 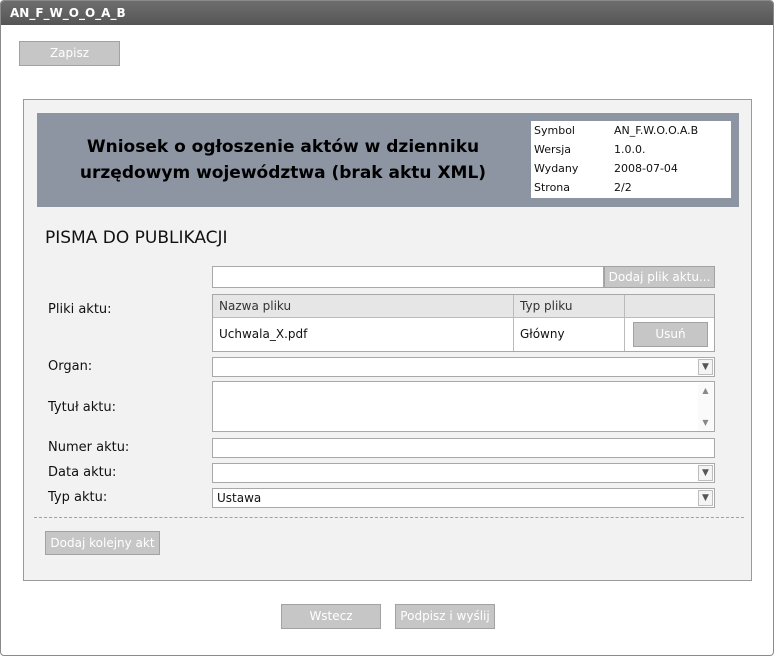 I want to click on add-another-act-button: Dodaj kolejny akt, so click(x=102, y=543).